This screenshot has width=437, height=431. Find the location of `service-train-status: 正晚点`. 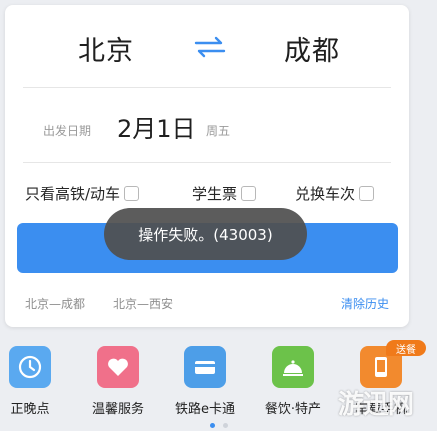

service-train-status: 正晚点 is located at coordinates (37, 381).